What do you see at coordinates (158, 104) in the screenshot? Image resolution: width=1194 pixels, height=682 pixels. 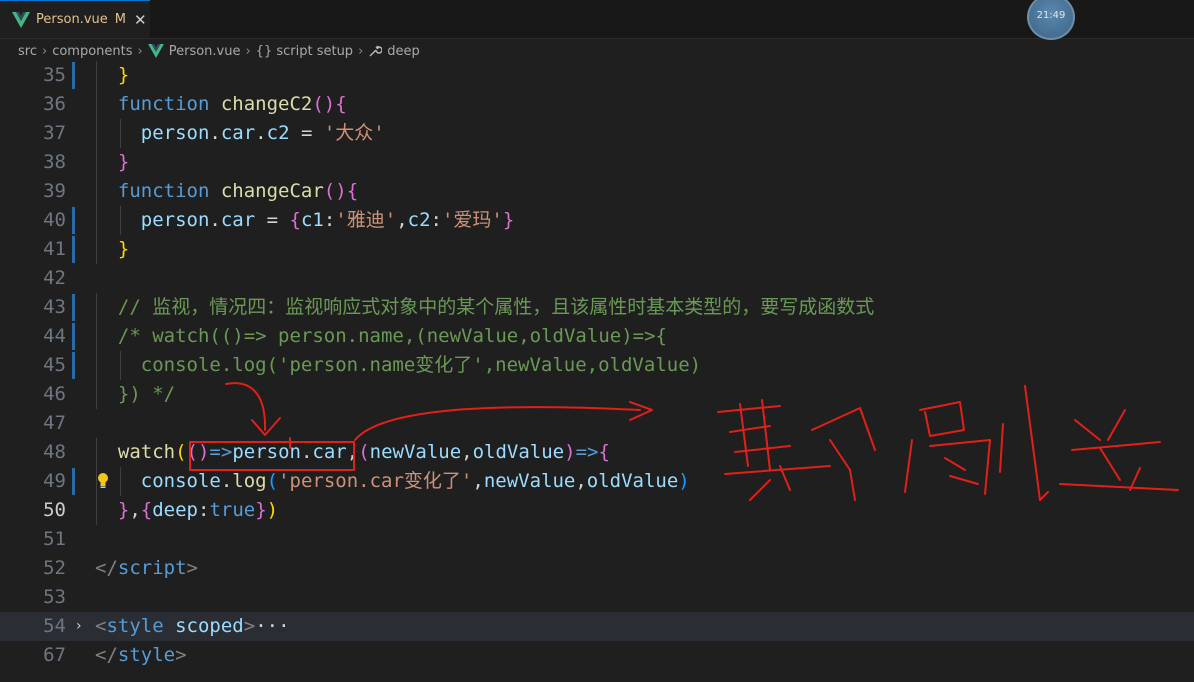 I see `code-token: function` at bounding box center [158, 104].